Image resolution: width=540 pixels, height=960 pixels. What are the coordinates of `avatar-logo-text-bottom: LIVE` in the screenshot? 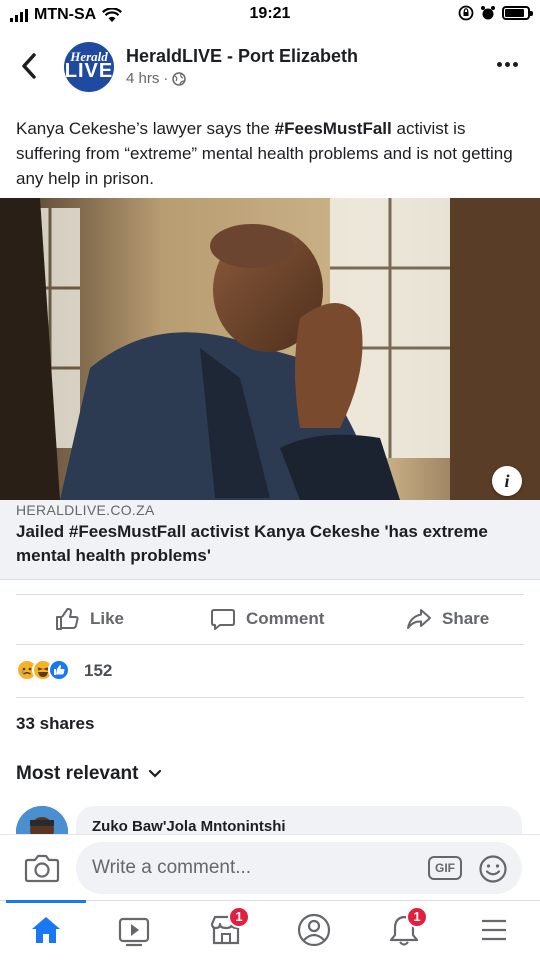 It's located at (89, 71).